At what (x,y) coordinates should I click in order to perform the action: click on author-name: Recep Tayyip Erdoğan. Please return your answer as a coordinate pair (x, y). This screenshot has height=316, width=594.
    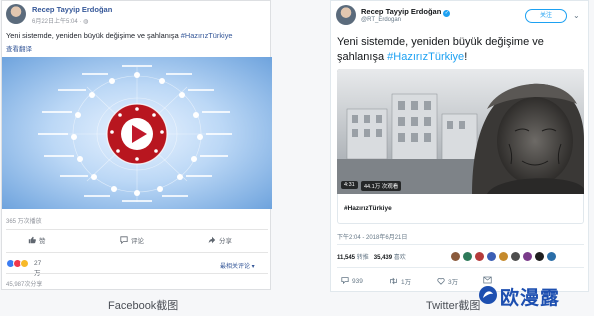
    Looking at the image, I should click on (72, 9).